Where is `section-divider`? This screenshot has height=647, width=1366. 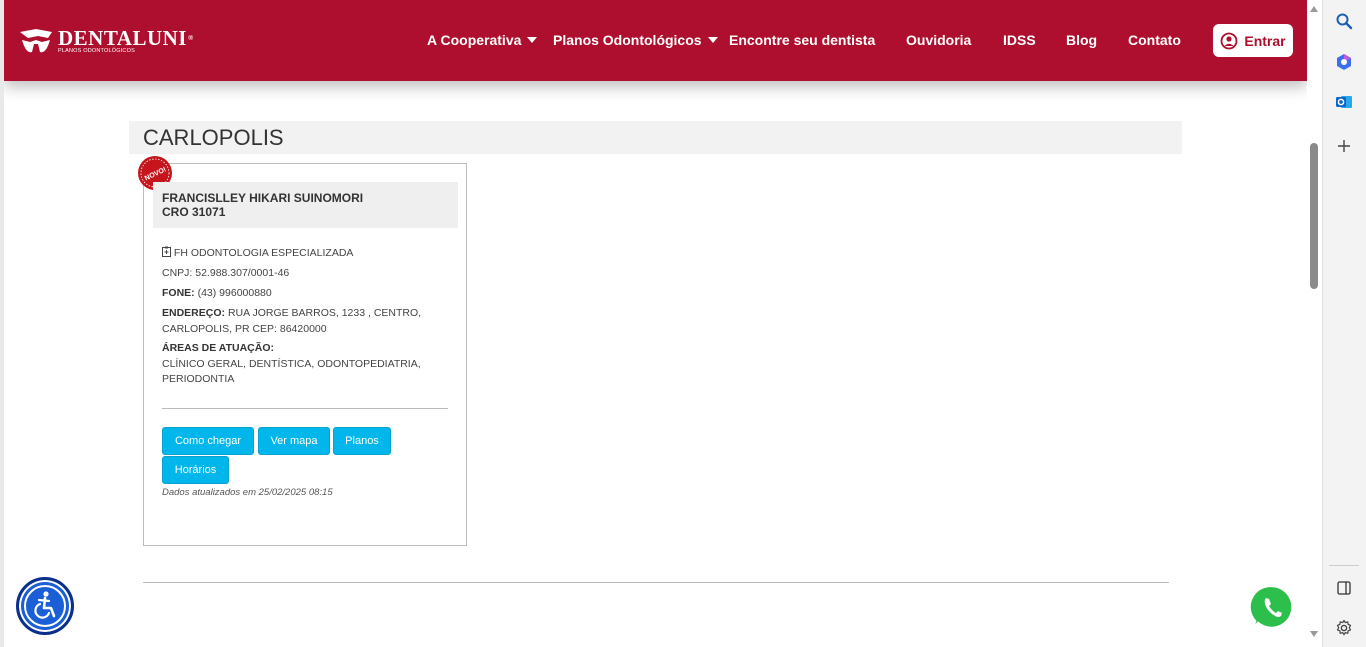
section-divider is located at coordinates (656, 582).